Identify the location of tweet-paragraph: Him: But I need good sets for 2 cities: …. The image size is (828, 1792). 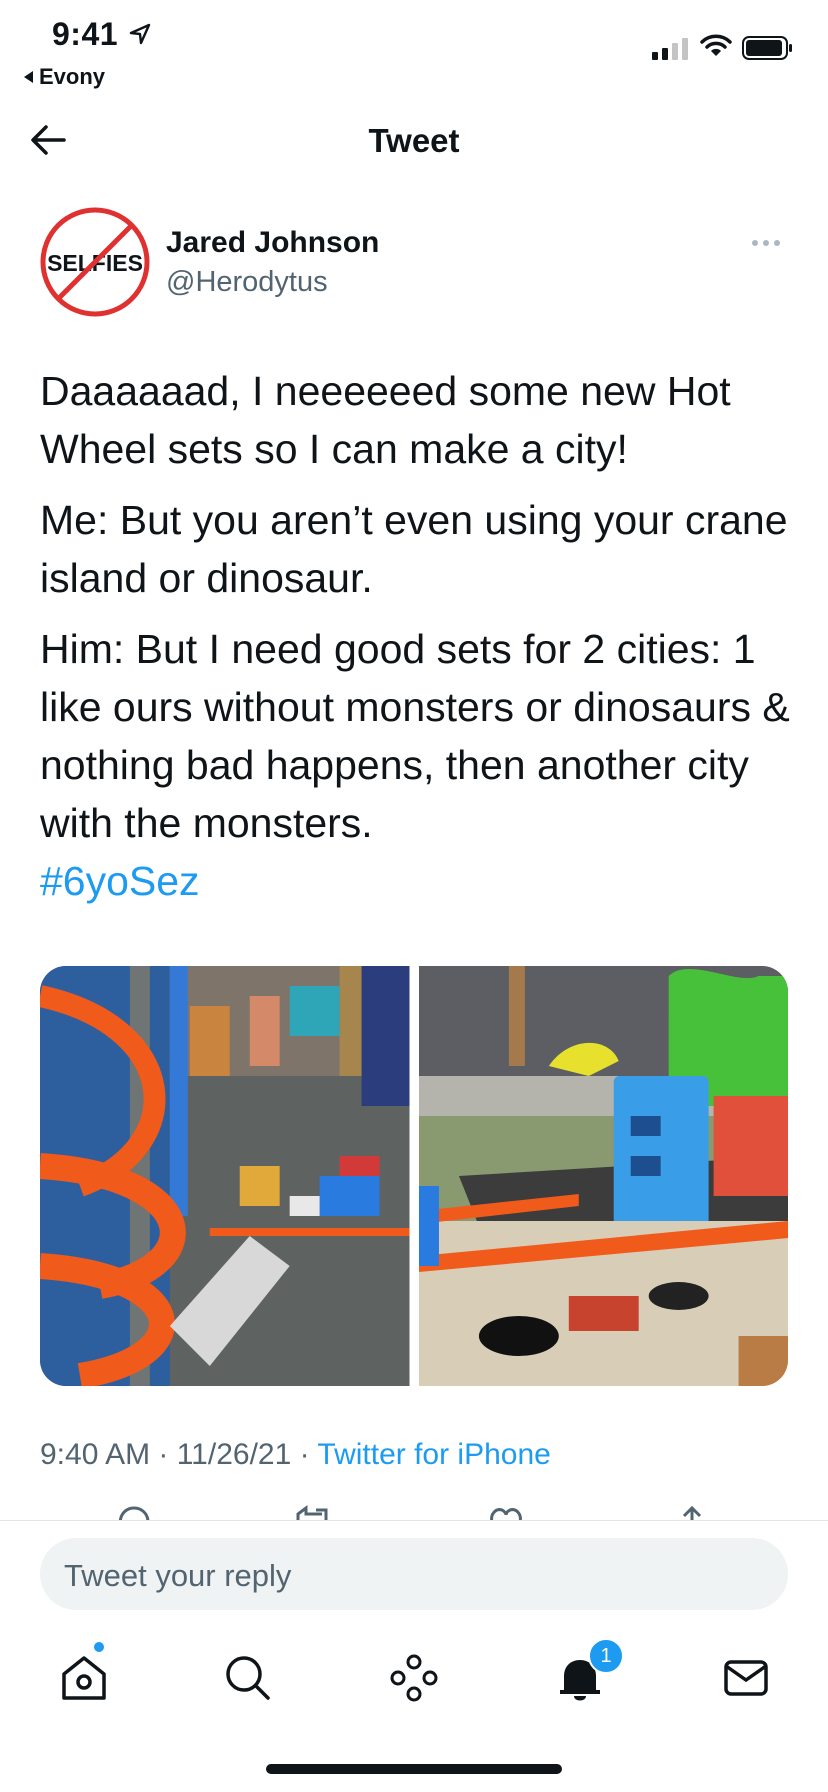
(415, 736).